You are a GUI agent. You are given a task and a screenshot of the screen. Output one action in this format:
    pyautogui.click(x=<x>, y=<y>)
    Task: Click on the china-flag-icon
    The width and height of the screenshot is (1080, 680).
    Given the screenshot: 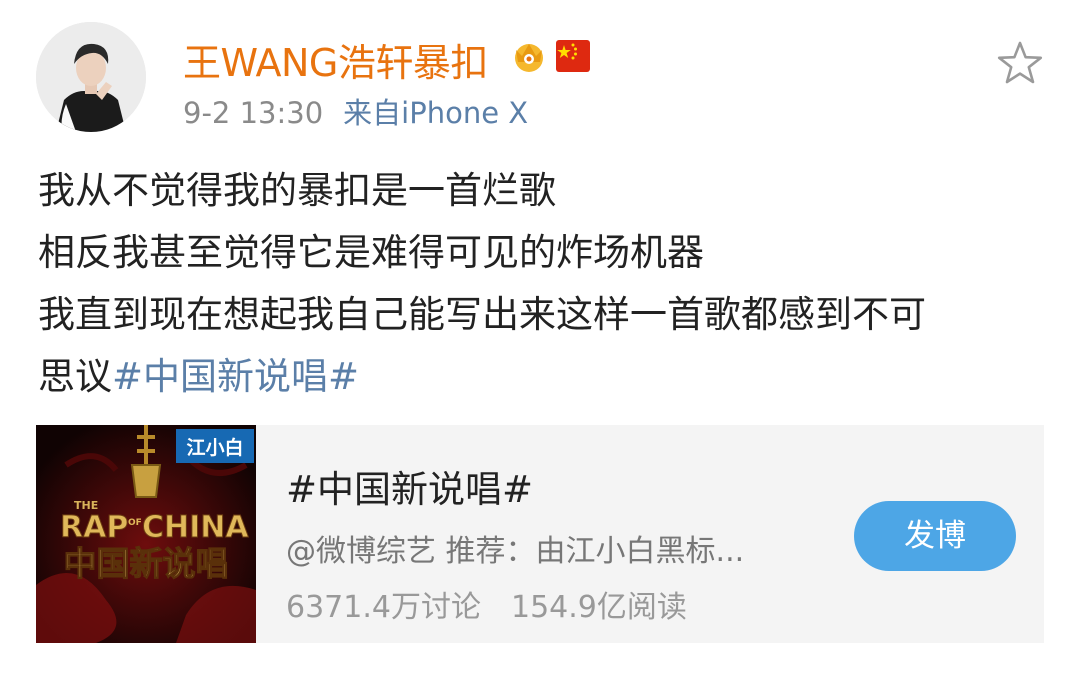 What is the action you would take?
    pyautogui.click(x=573, y=56)
    